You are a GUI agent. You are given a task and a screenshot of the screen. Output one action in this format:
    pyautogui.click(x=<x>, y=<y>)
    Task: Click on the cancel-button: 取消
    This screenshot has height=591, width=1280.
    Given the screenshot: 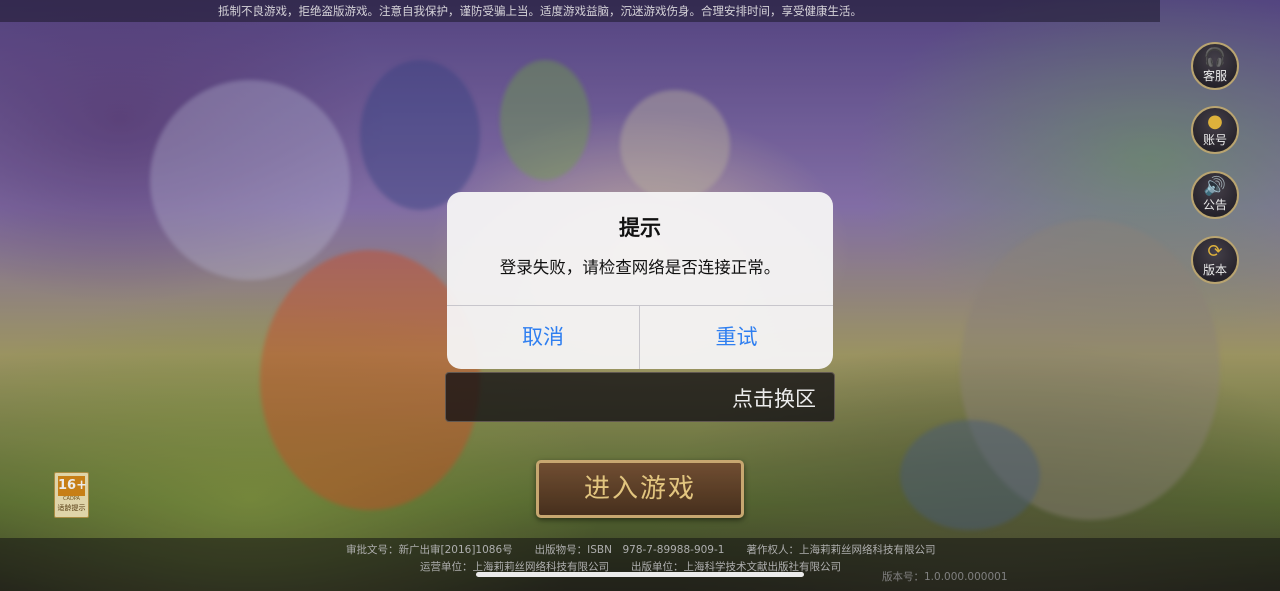 What is the action you would take?
    pyautogui.click(x=543, y=337)
    